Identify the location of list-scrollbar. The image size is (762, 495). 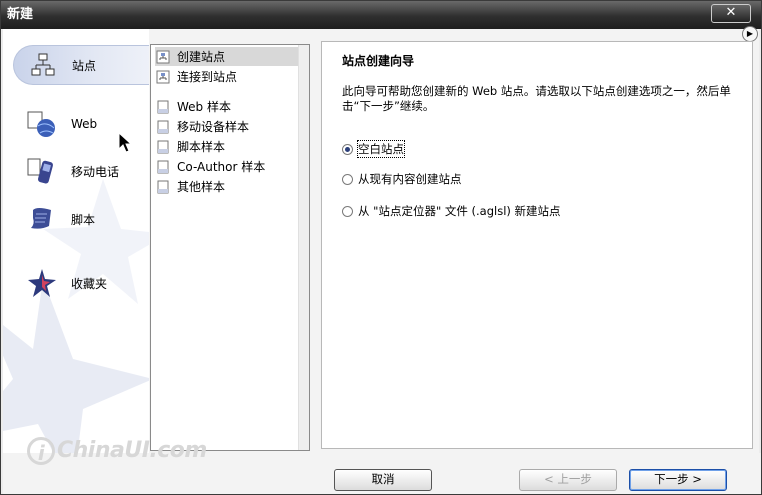
(303, 247).